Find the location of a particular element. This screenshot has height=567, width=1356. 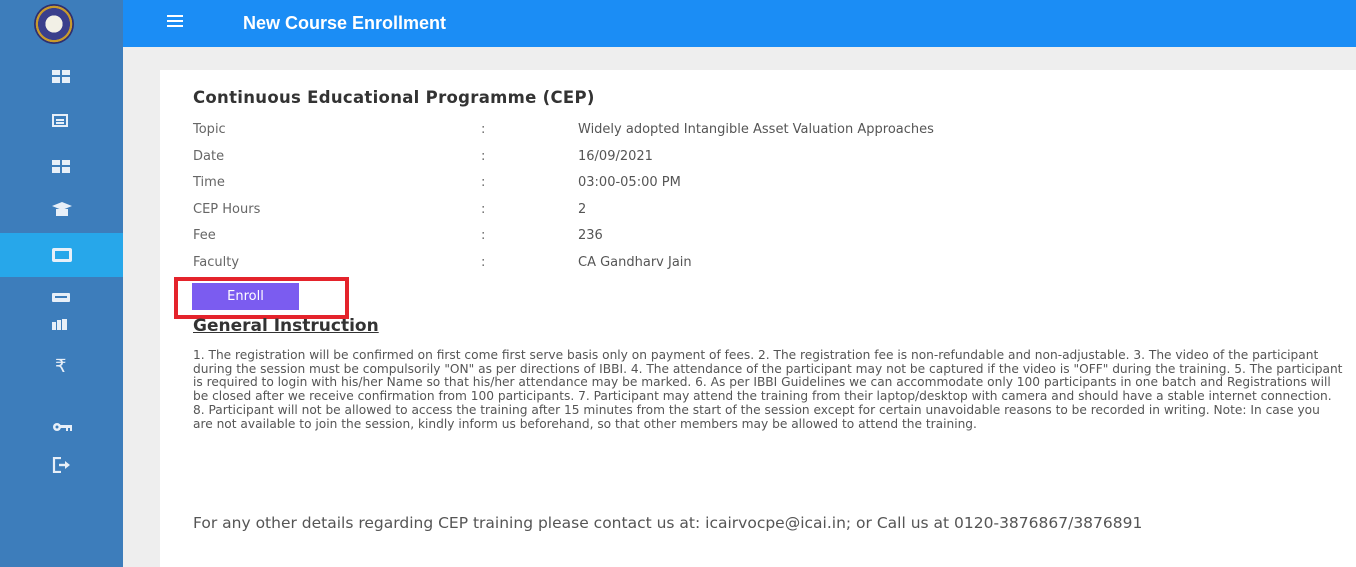

sidebar-item-dashboard is located at coordinates (61, 76).